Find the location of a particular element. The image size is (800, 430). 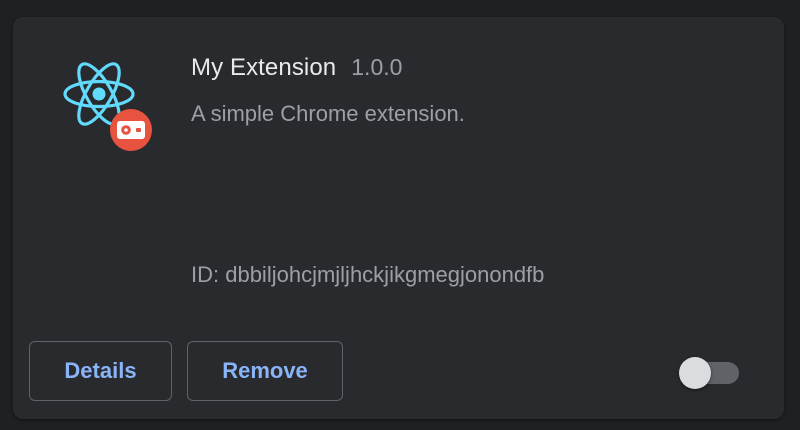

extension-name: My Extension is located at coordinates (264, 67).